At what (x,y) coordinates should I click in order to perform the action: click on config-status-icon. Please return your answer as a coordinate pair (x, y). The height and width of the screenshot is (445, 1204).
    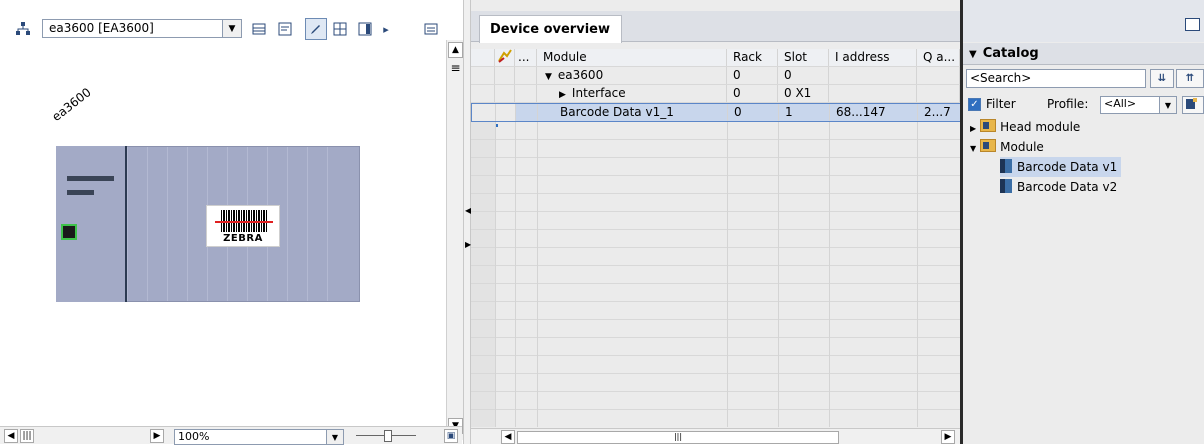
    Looking at the image, I should click on (505, 57).